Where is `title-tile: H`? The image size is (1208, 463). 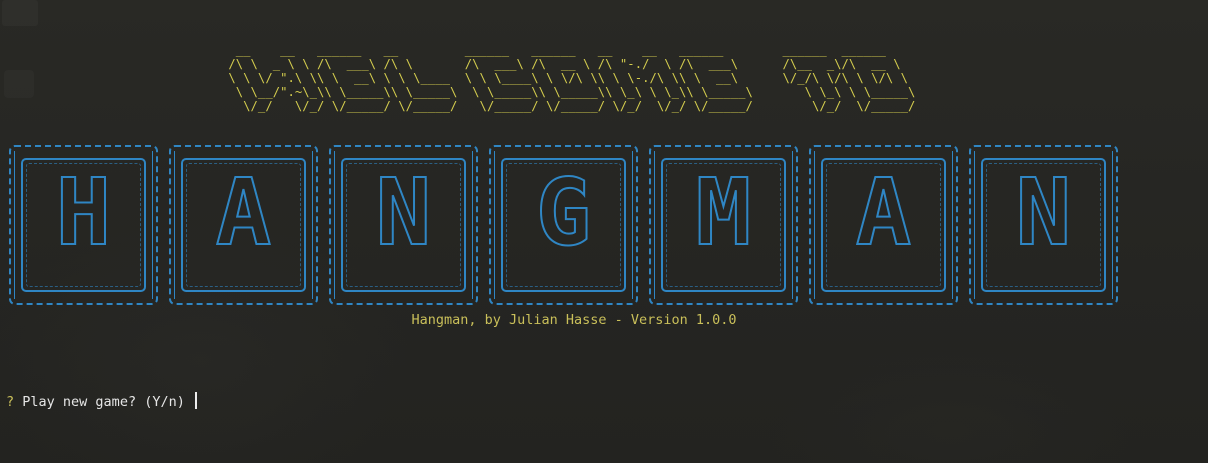
title-tile: H is located at coordinates (83, 225).